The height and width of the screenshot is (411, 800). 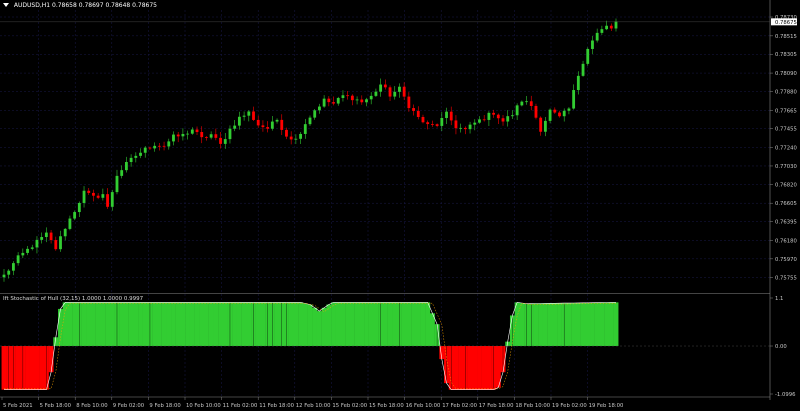 What do you see at coordinates (459, 406) in the screenshot?
I see `time-tick-label: 17 Feb 02:00` at bounding box center [459, 406].